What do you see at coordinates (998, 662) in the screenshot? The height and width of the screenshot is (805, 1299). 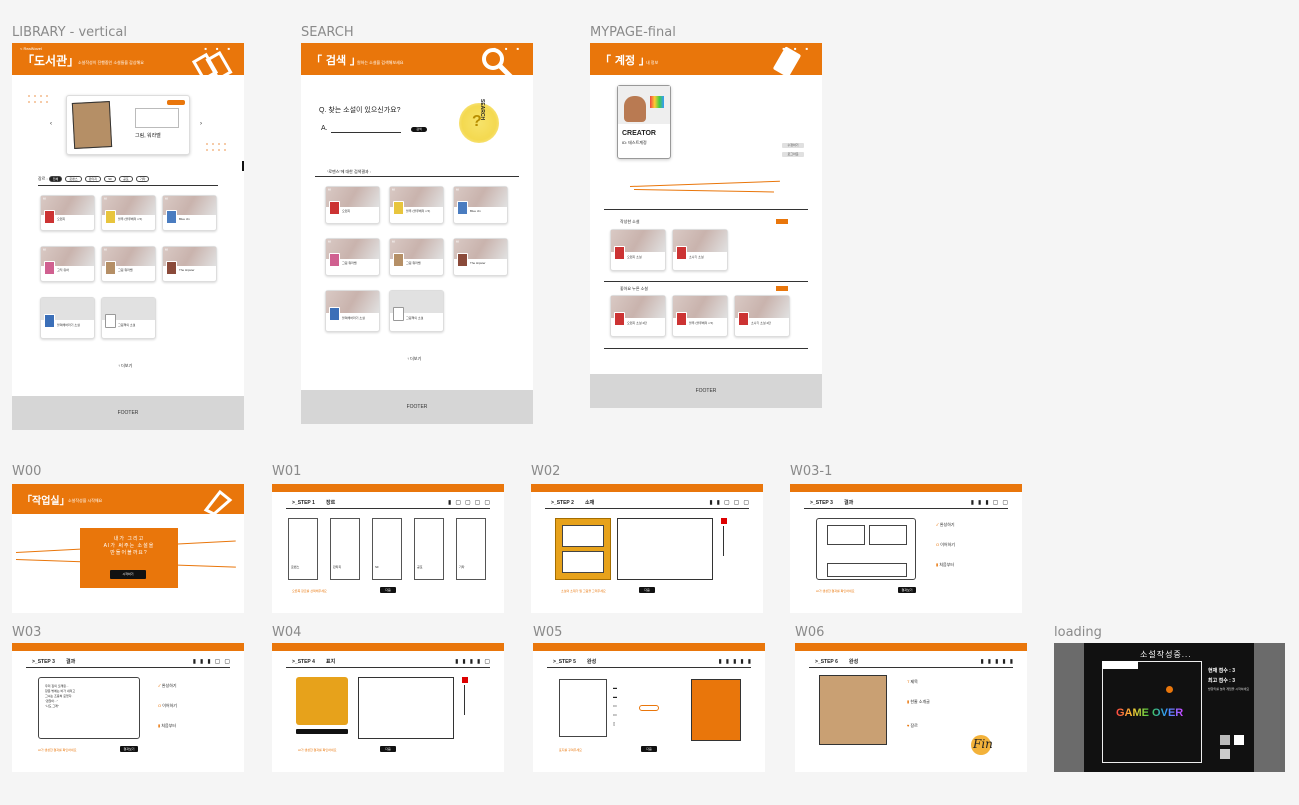 I see `step-icons: ▮▮▮▮▮` at bounding box center [998, 662].